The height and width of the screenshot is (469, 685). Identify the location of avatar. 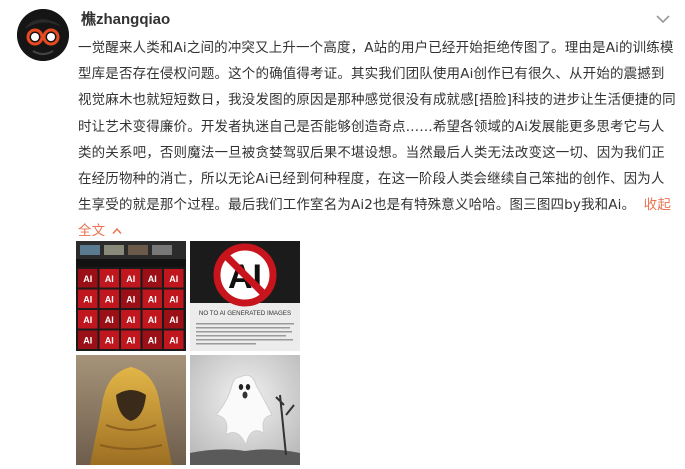
(43, 35).